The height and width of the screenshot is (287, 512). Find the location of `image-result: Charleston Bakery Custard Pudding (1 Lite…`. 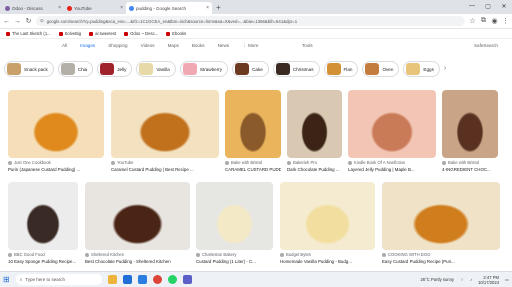

image-result: Charleston Bakery Custard Pudding (1 Lite… is located at coordinates (234, 226).